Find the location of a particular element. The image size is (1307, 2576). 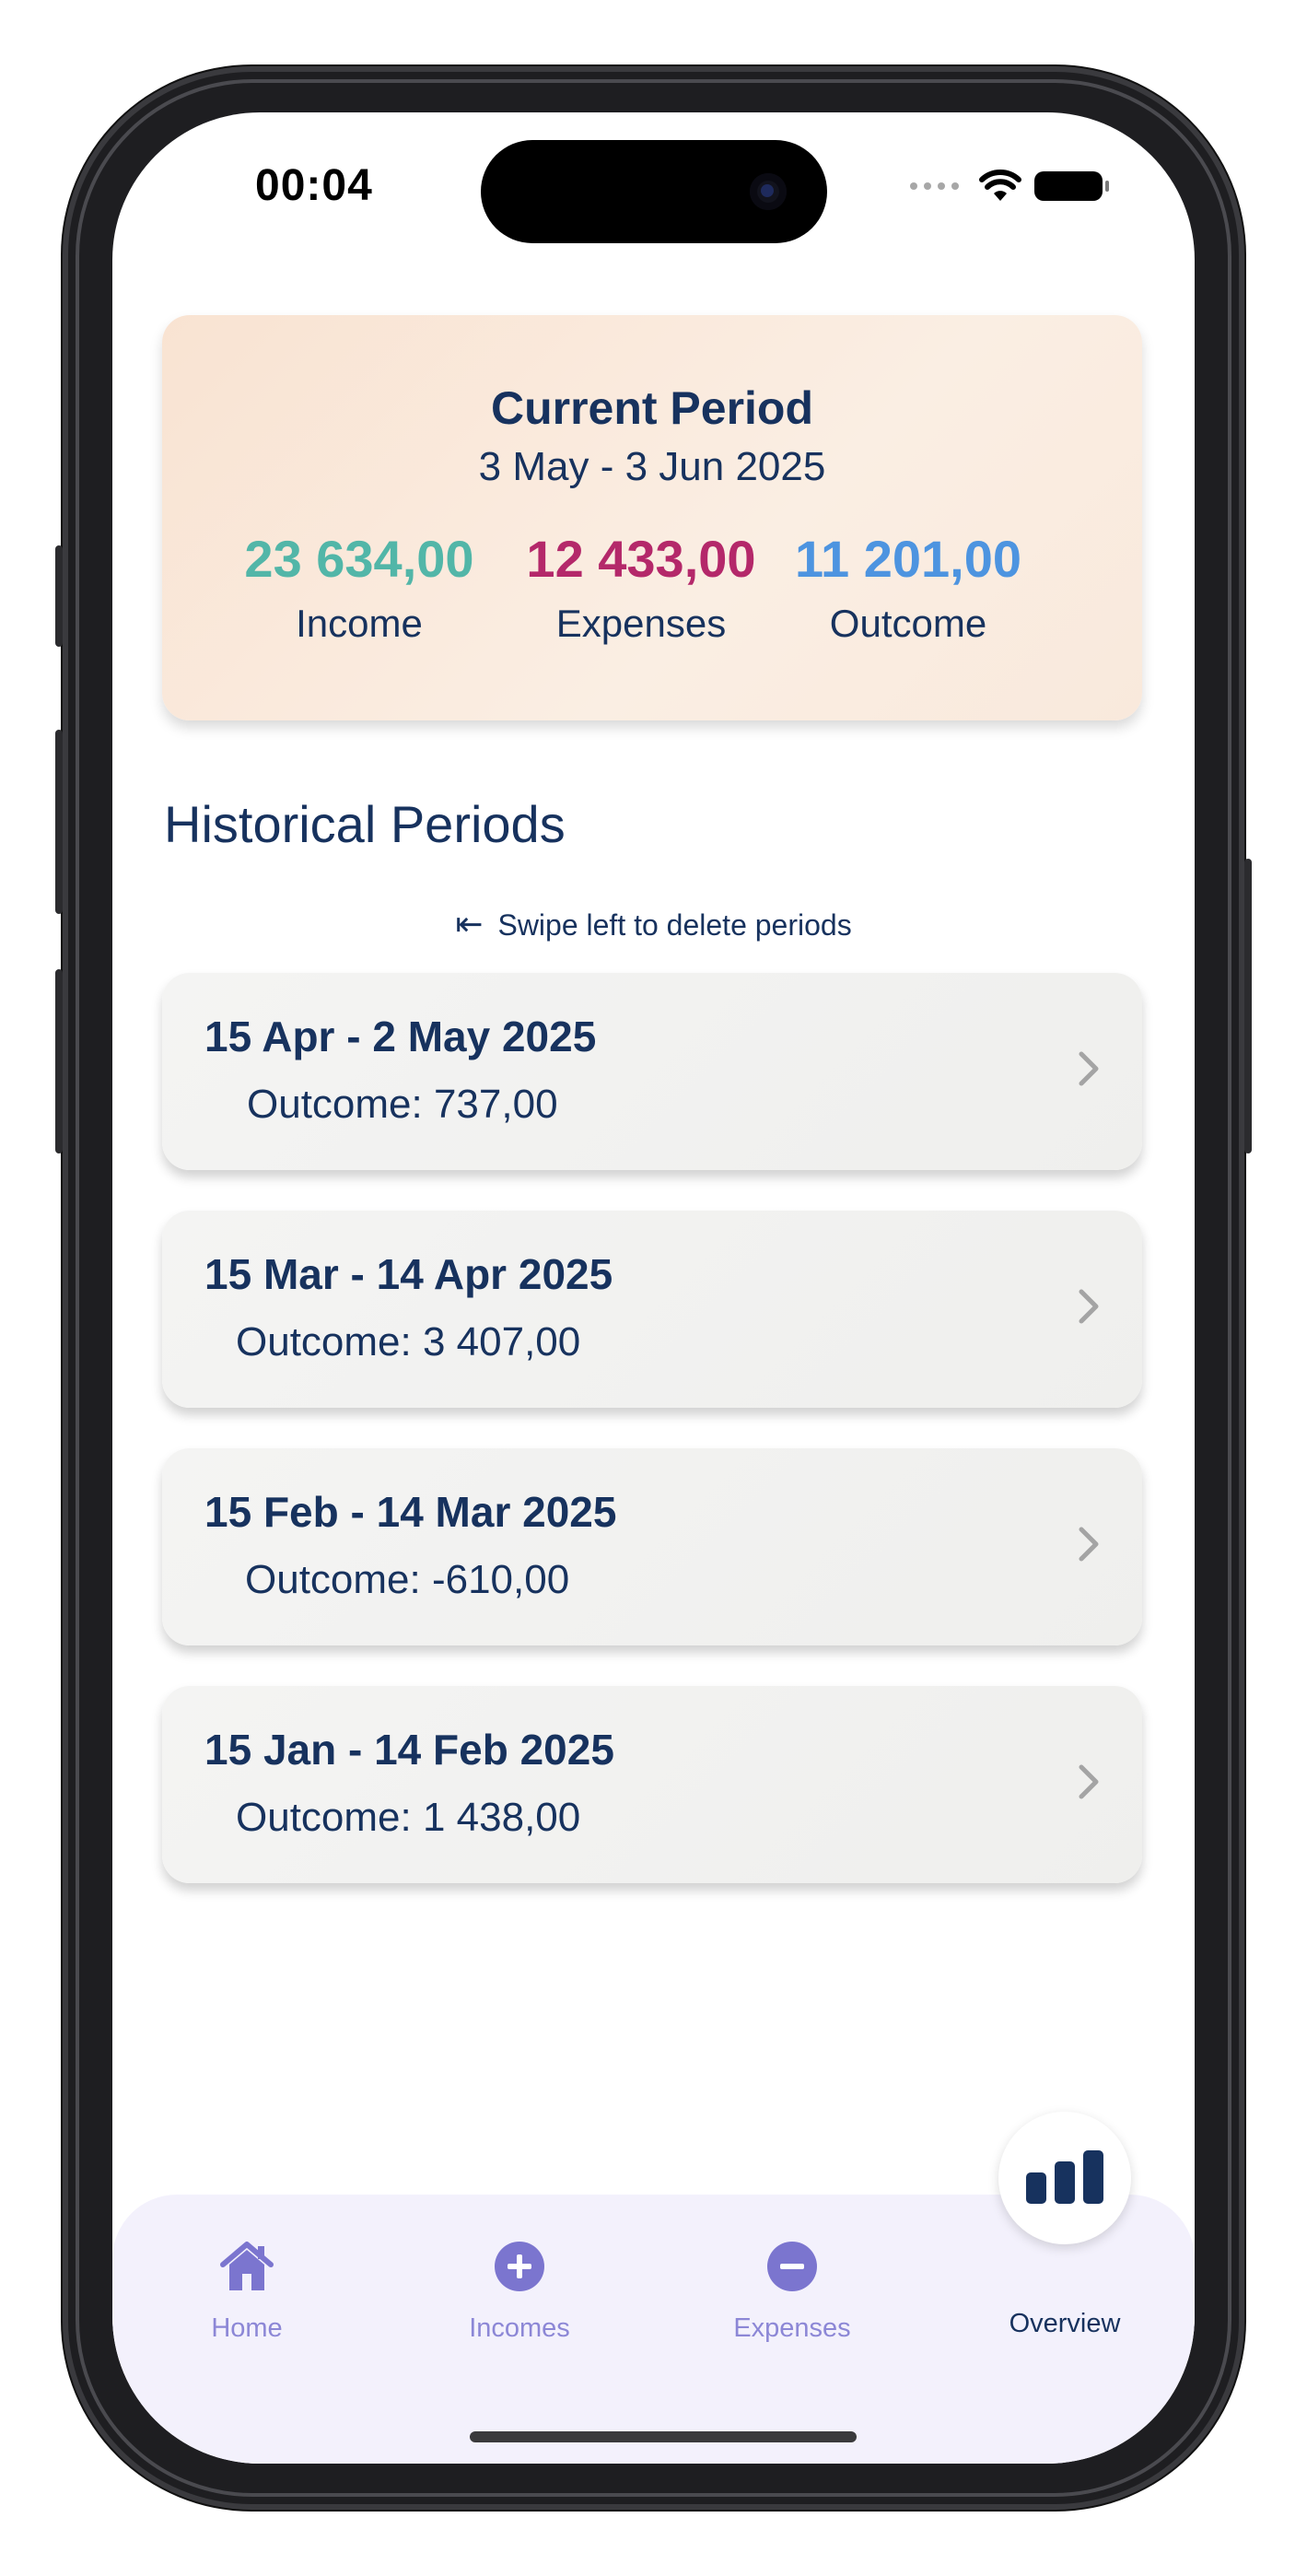

period-outcome: Outcome: -610,00 is located at coordinates (407, 1579).